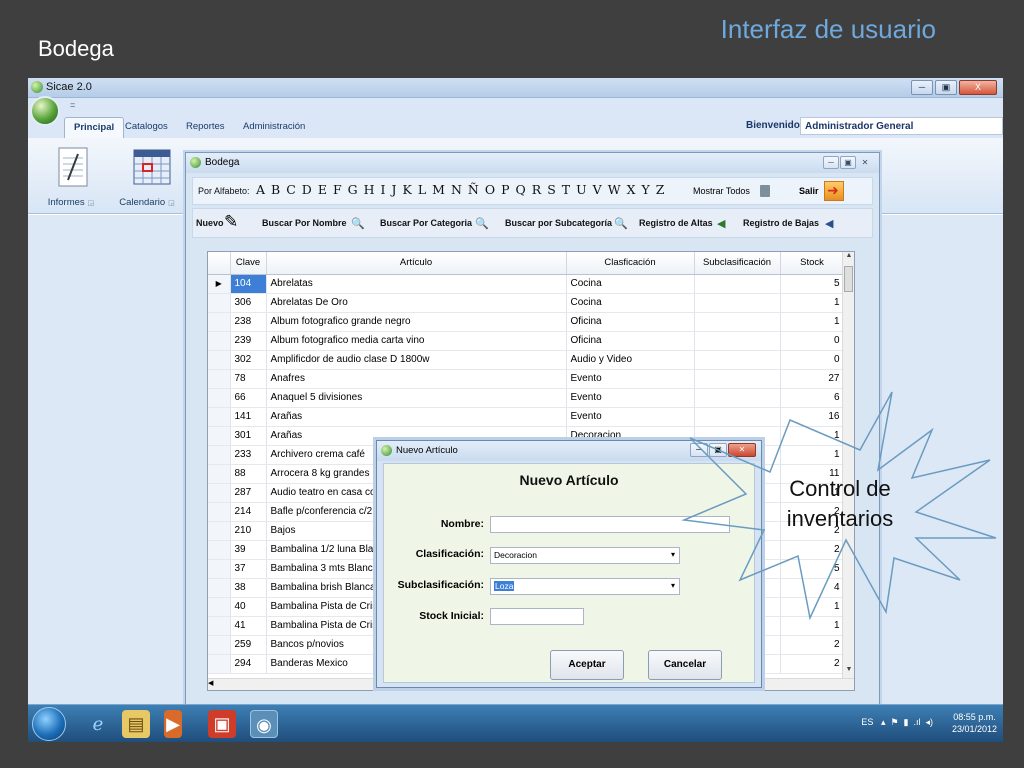 Image resolution: width=1024 pixels, height=768 pixels. I want to click on register-additions-button: Registro de Altas, so click(676, 223).